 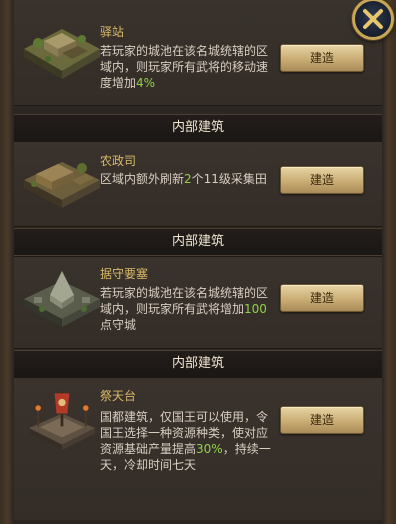 I want to click on fortress-icon, so click(x=62, y=299).